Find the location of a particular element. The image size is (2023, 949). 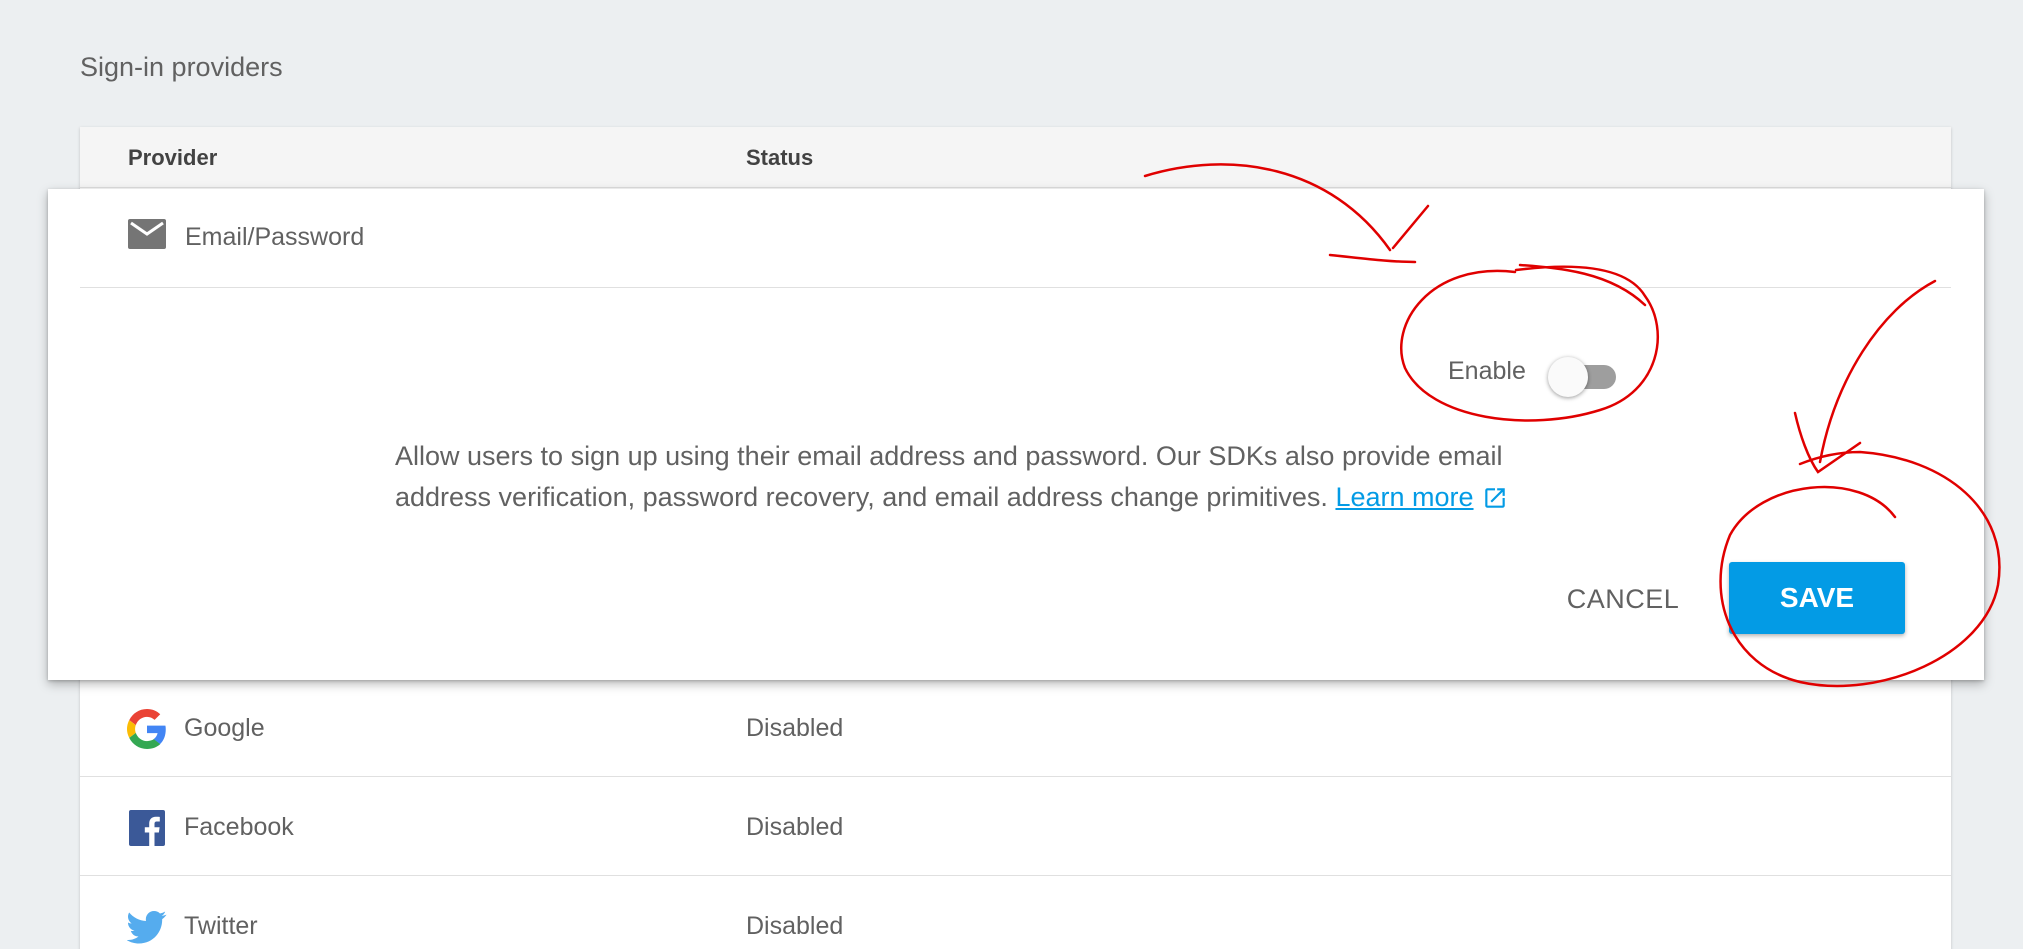

table-row-facebook: Facebook Disabled is located at coordinates (1015, 827).